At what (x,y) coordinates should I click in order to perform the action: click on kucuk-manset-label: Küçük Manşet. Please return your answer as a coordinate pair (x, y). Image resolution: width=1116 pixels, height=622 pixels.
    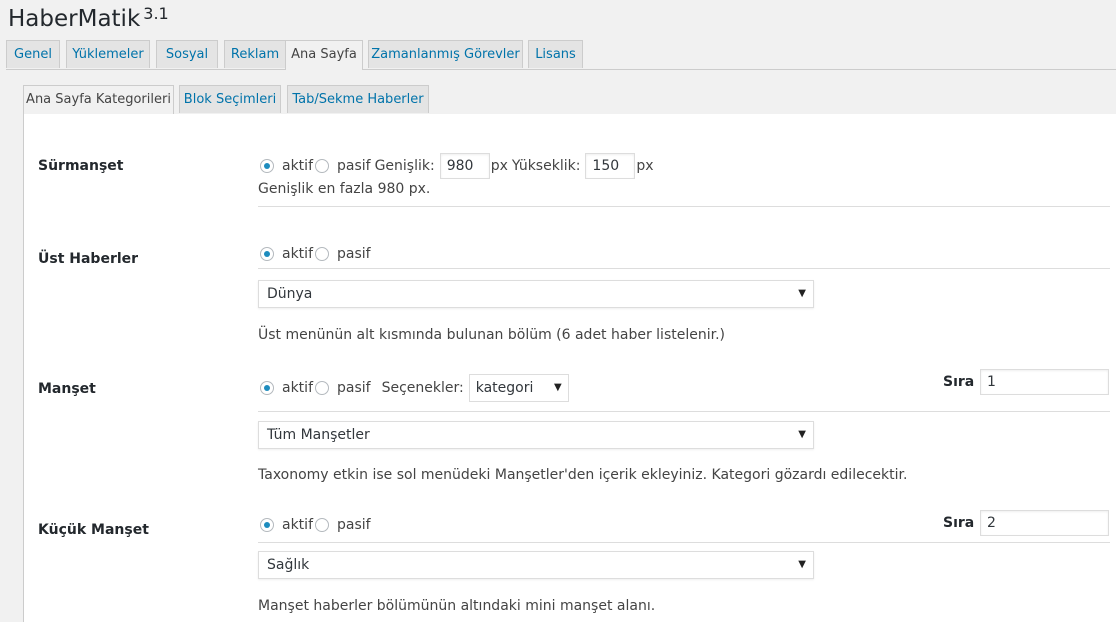
    Looking at the image, I should click on (93, 530).